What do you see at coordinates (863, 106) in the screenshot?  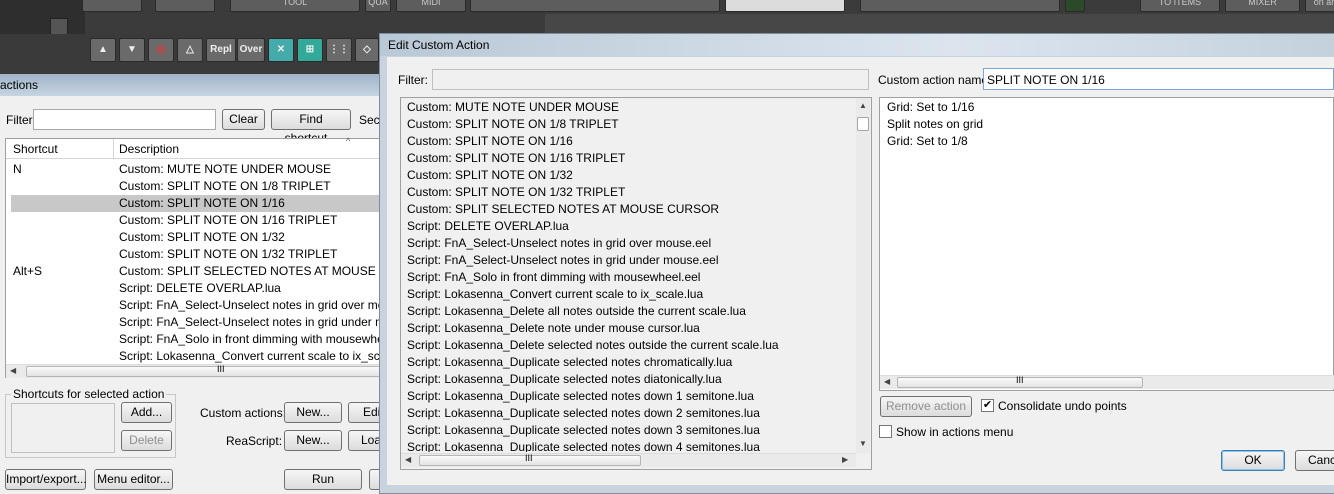 I see `scroll-up-icon: ▲` at bounding box center [863, 106].